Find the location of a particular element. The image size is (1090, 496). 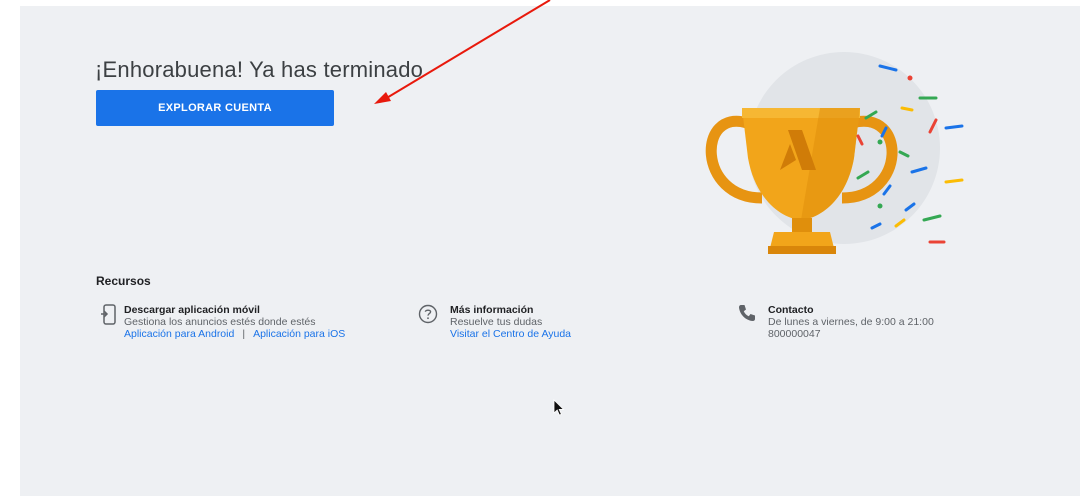

explore-account-button: EXPLORAR CUENTA is located at coordinates (215, 108).